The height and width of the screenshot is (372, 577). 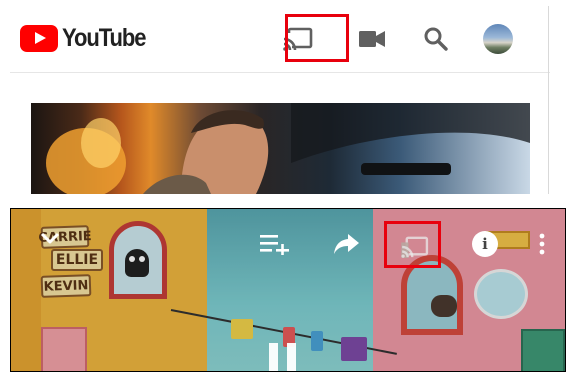 I want to click on avatar, so click(x=498, y=39).